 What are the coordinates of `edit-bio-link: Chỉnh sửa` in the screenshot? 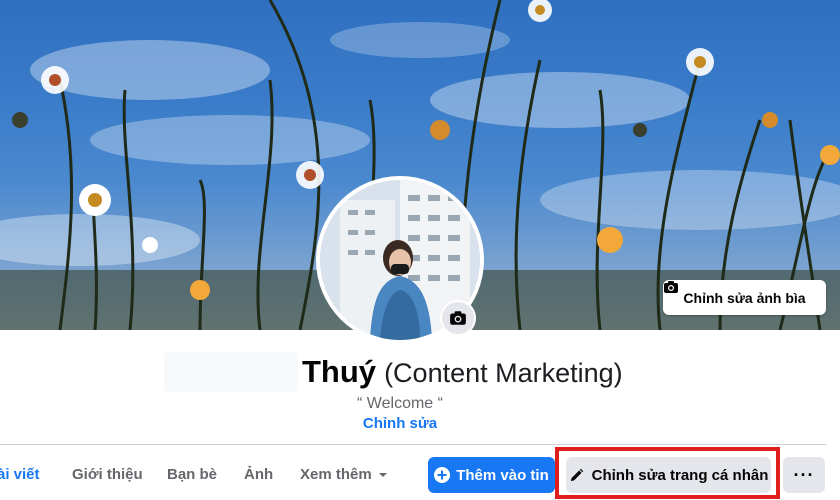 It's located at (400, 423).